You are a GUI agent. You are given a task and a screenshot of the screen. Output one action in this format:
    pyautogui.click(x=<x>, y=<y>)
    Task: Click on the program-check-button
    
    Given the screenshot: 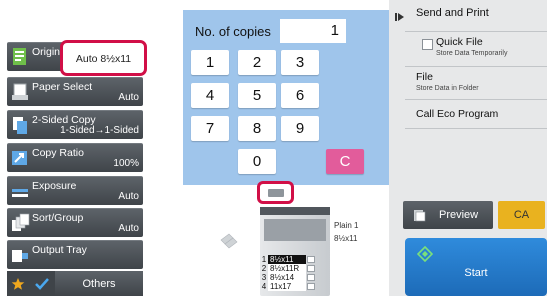 What is the action you would take?
    pyautogui.click(x=42, y=283)
    